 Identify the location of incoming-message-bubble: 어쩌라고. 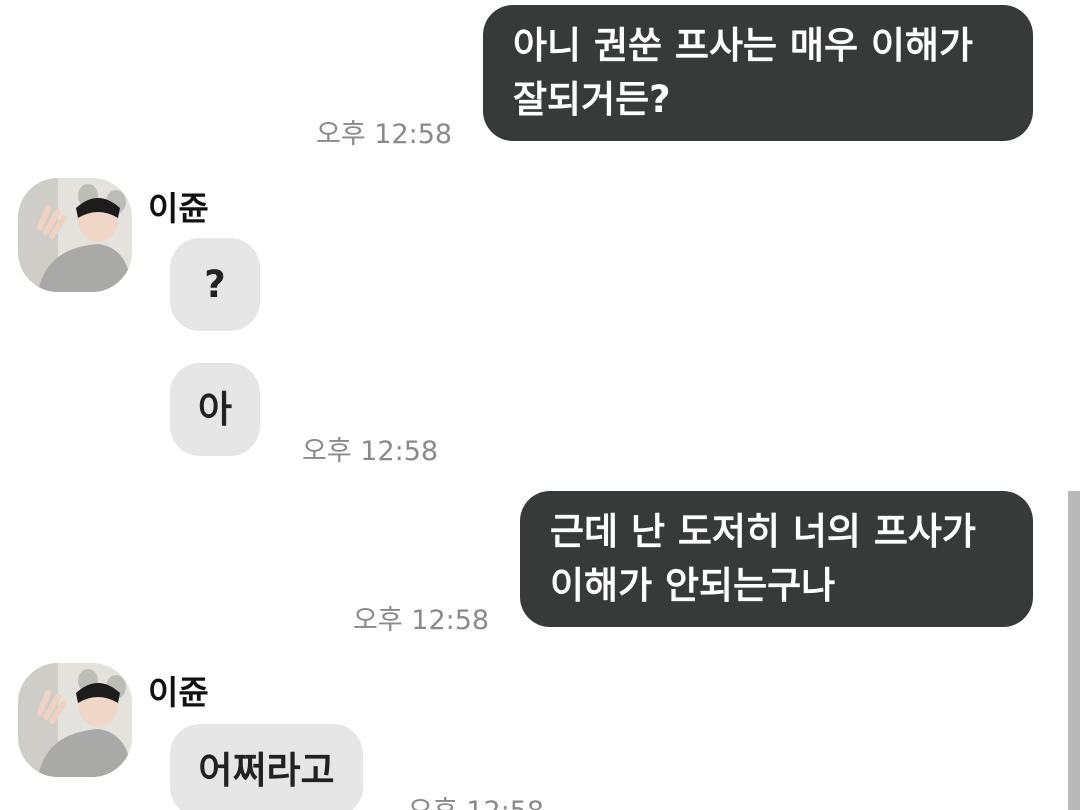
(266, 767).